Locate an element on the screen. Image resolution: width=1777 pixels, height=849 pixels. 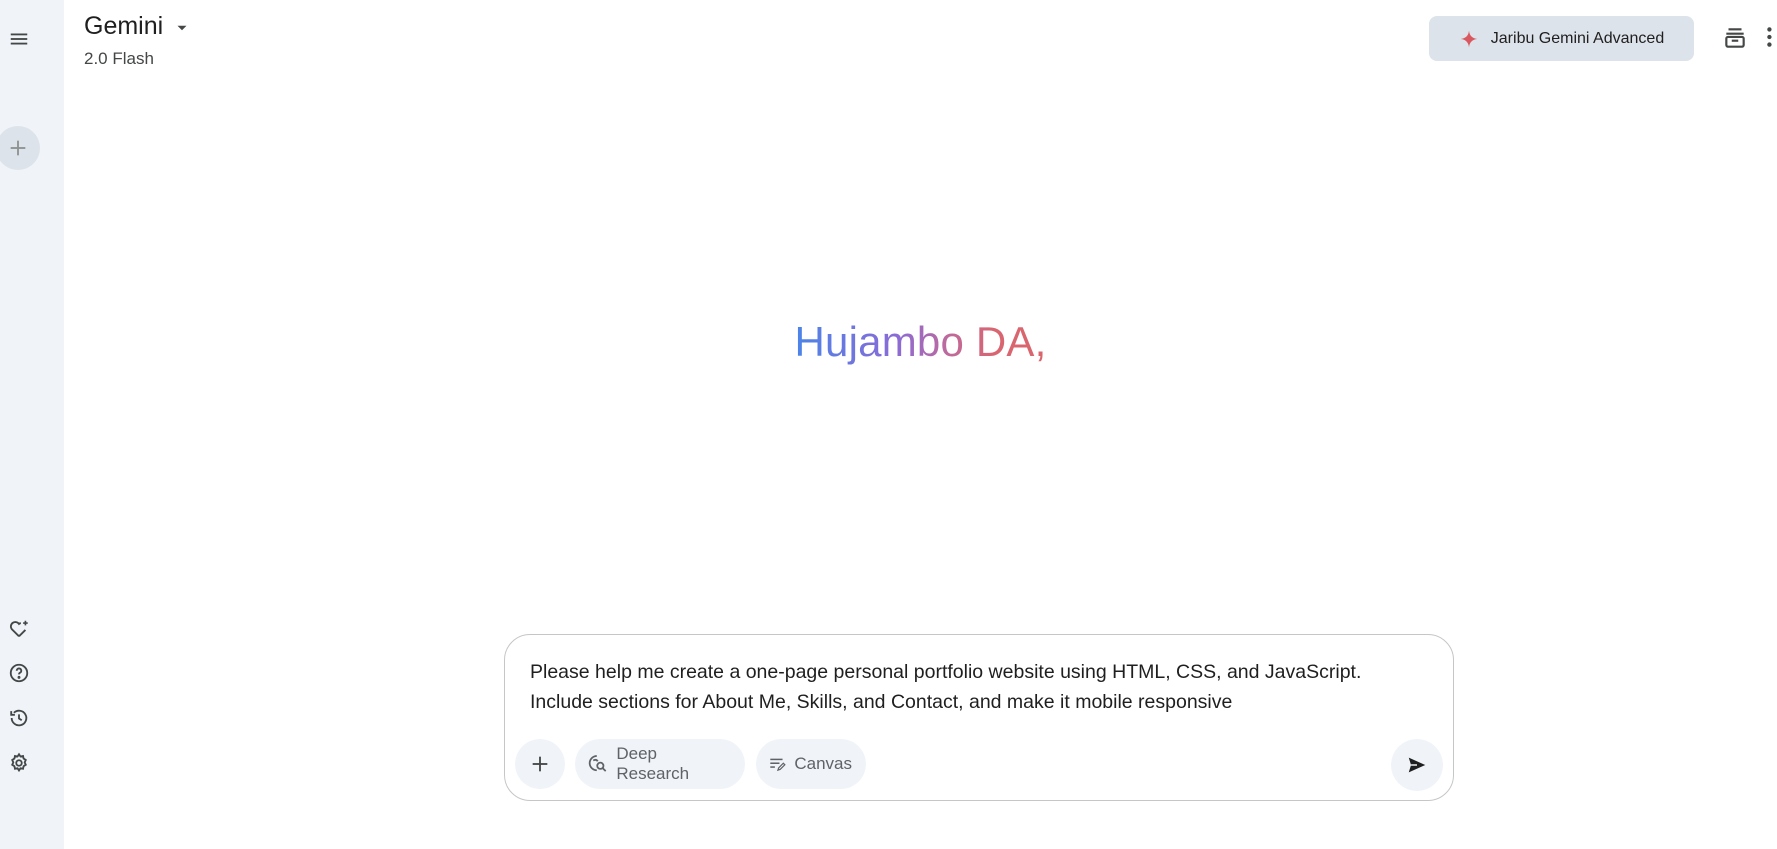
more-options-button is located at coordinates (1770, 37).